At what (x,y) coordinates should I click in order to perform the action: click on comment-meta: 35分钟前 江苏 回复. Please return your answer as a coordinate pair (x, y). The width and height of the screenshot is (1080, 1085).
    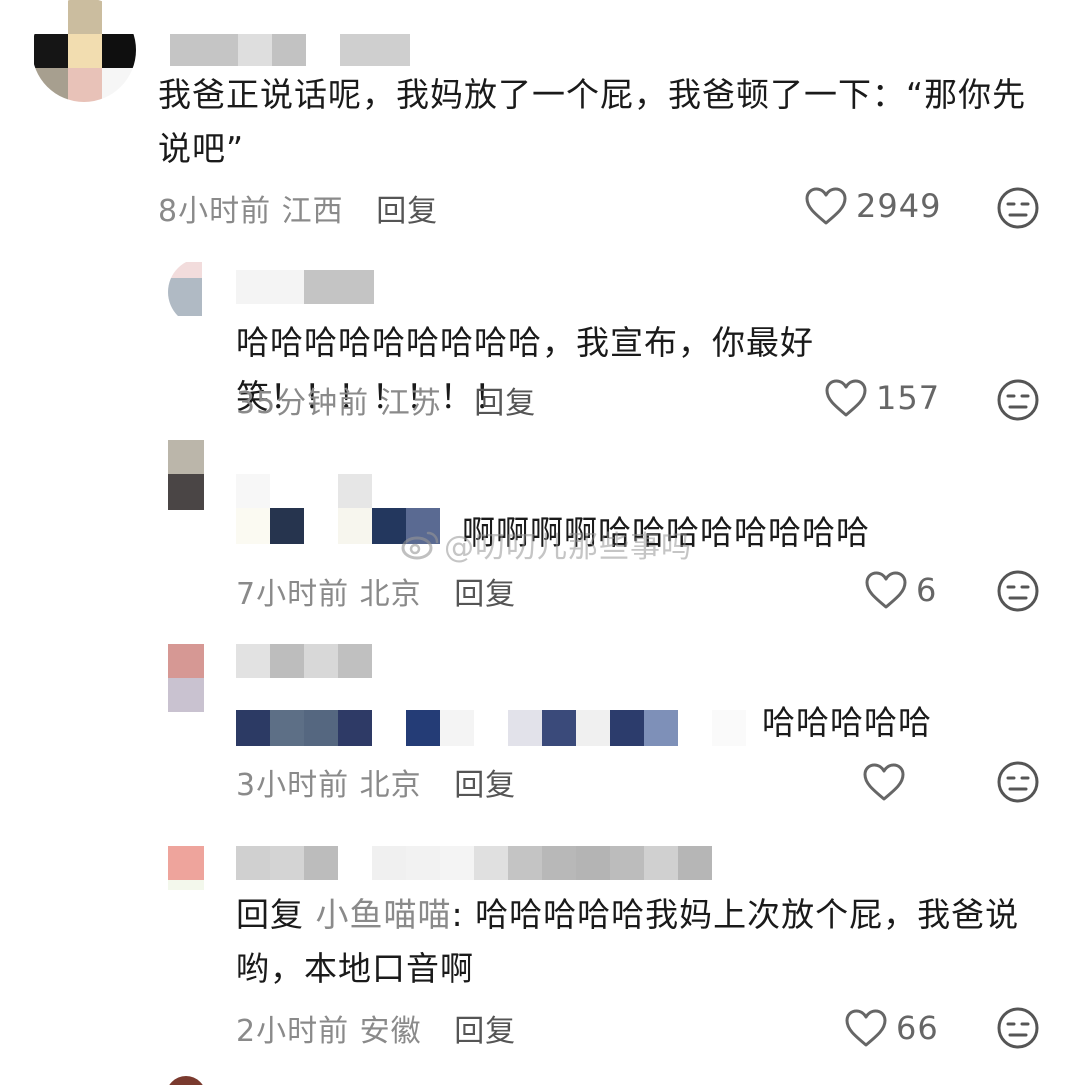
    Looking at the image, I should click on (386, 400).